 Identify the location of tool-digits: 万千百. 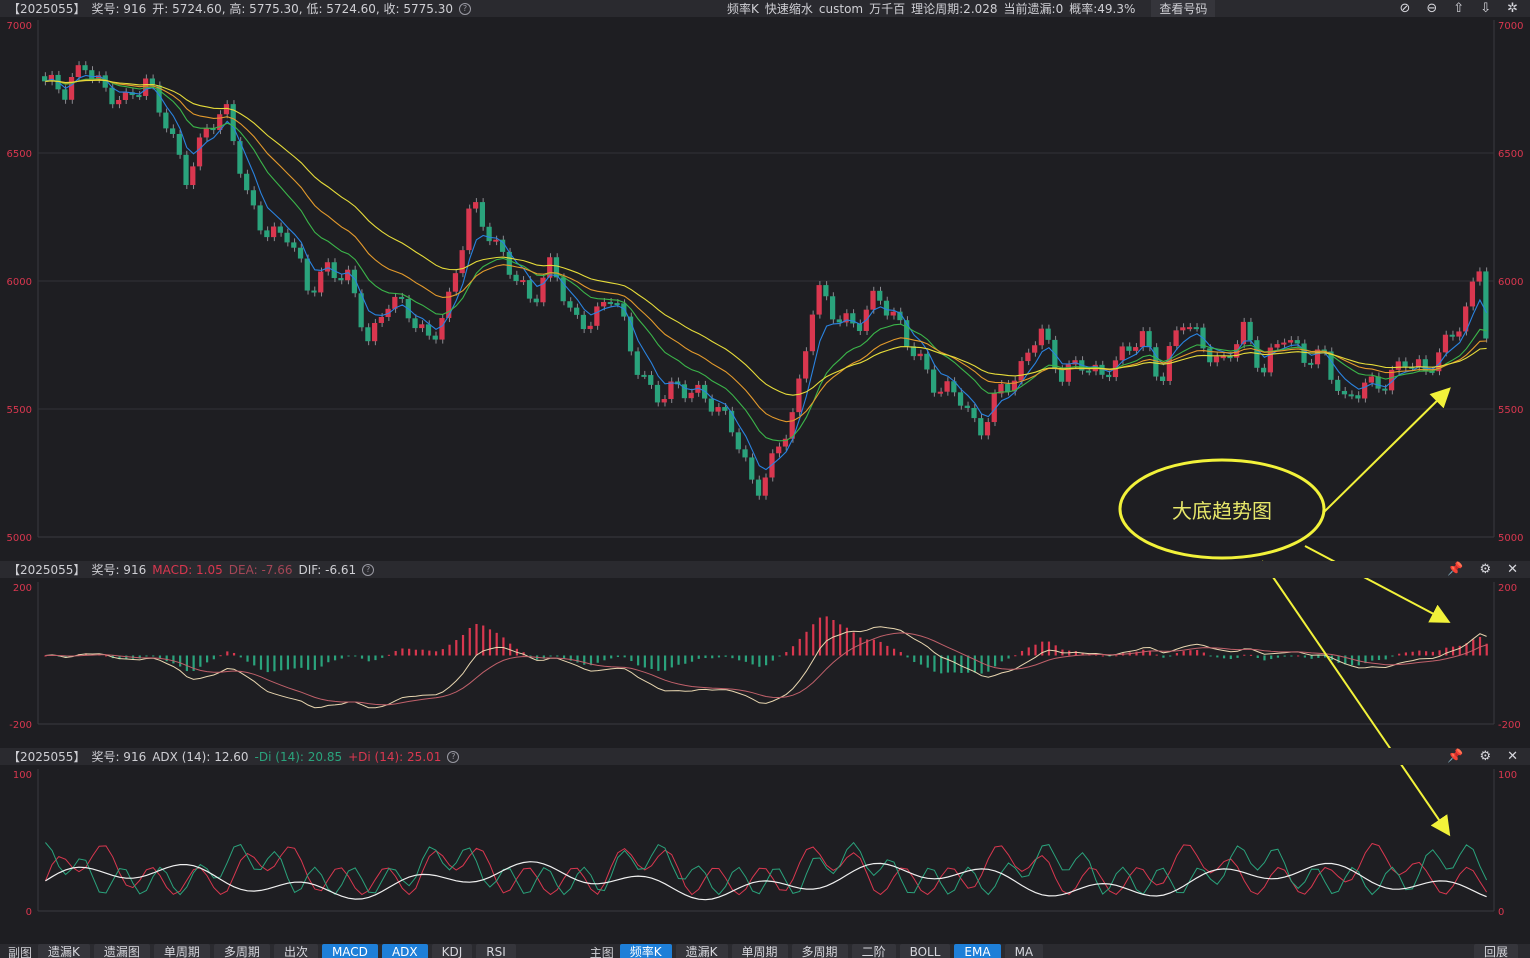
(887, 8).